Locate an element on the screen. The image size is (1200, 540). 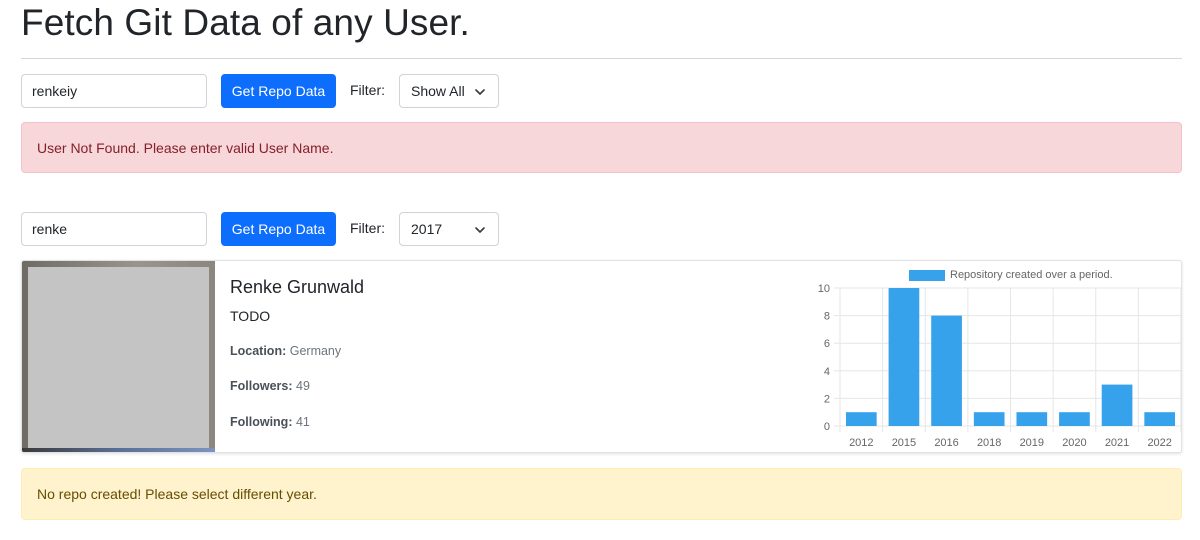
page-title: Fetch Git Data of any User. is located at coordinates (245, 22).